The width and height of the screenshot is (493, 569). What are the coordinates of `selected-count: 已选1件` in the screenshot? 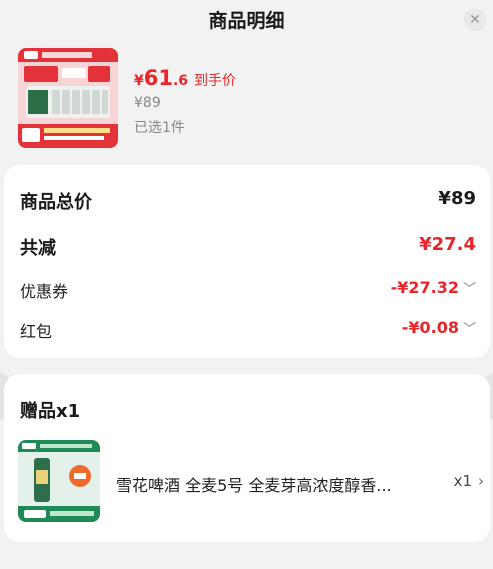 It's located at (159, 128).